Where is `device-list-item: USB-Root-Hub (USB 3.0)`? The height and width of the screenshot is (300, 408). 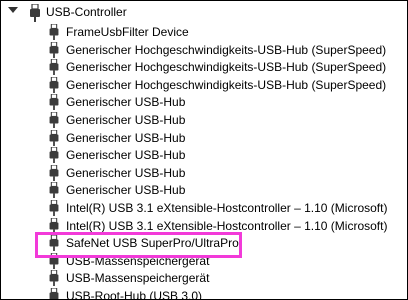 device-list-item: USB-Root-Hub (USB 3.0) is located at coordinates (204, 293).